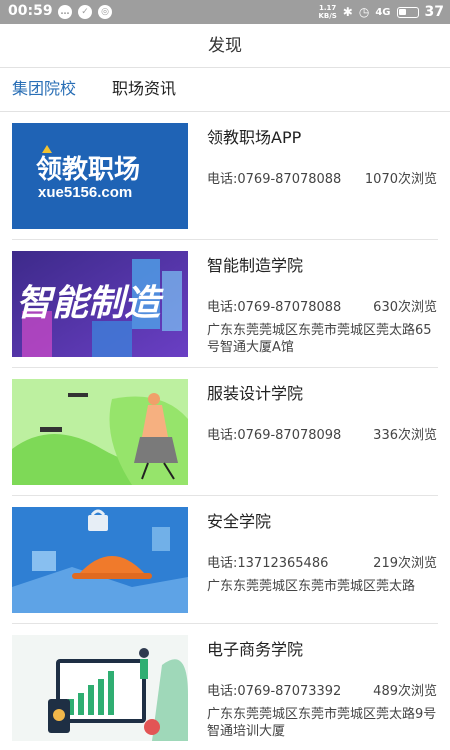 Image resolution: width=450 pixels, height=750 pixels. Describe the element at coordinates (255, 649) in the screenshot. I see `school-title: 电子商务学院` at that location.